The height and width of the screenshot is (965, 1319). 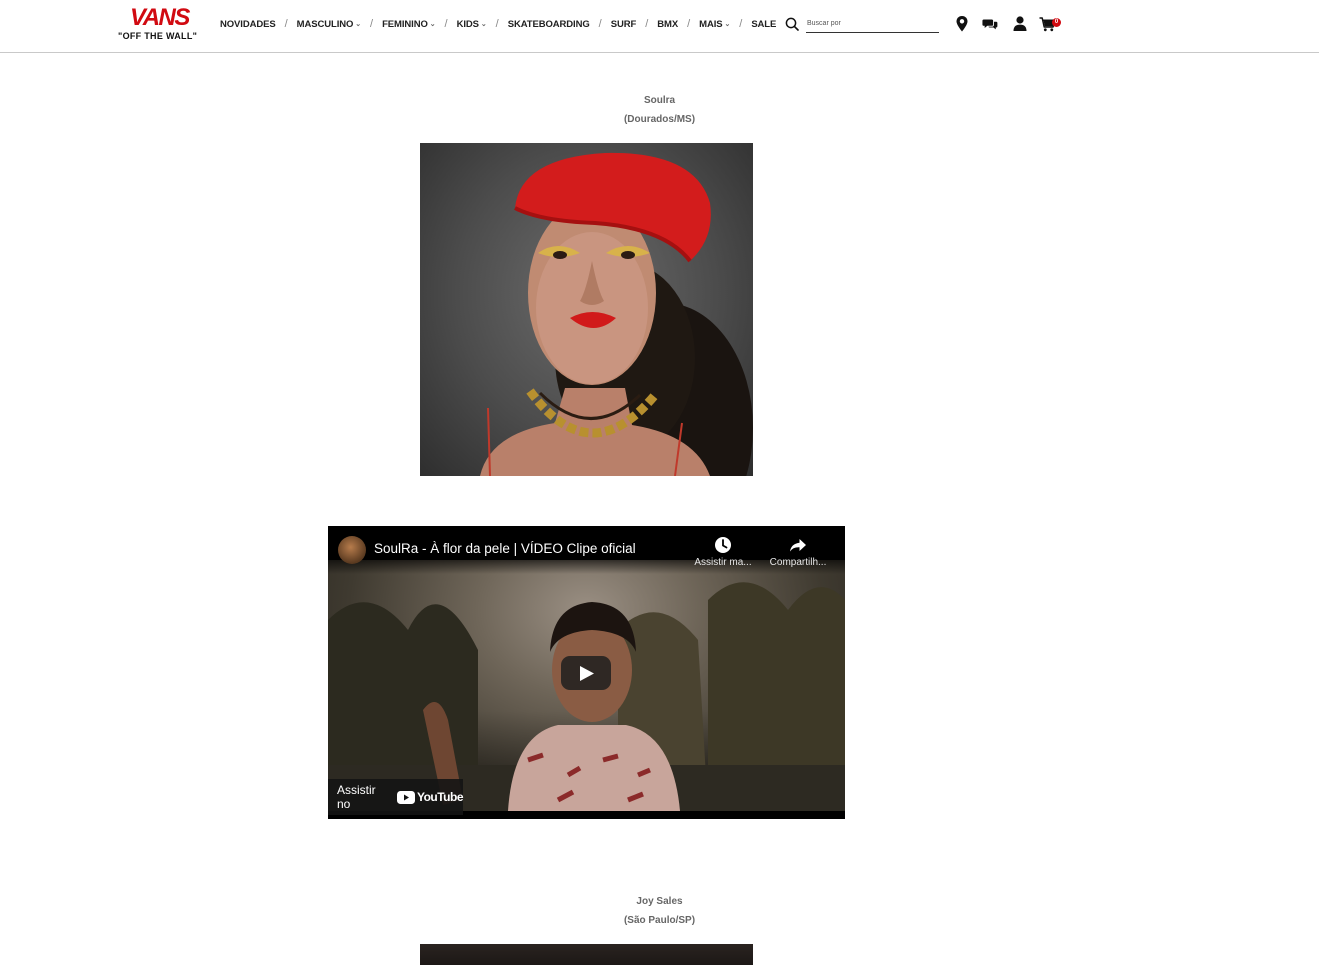 What do you see at coordinates (405, 24) in the screenshot?
I see `nav-label: FEMININO` at bounding box center [405, 24].